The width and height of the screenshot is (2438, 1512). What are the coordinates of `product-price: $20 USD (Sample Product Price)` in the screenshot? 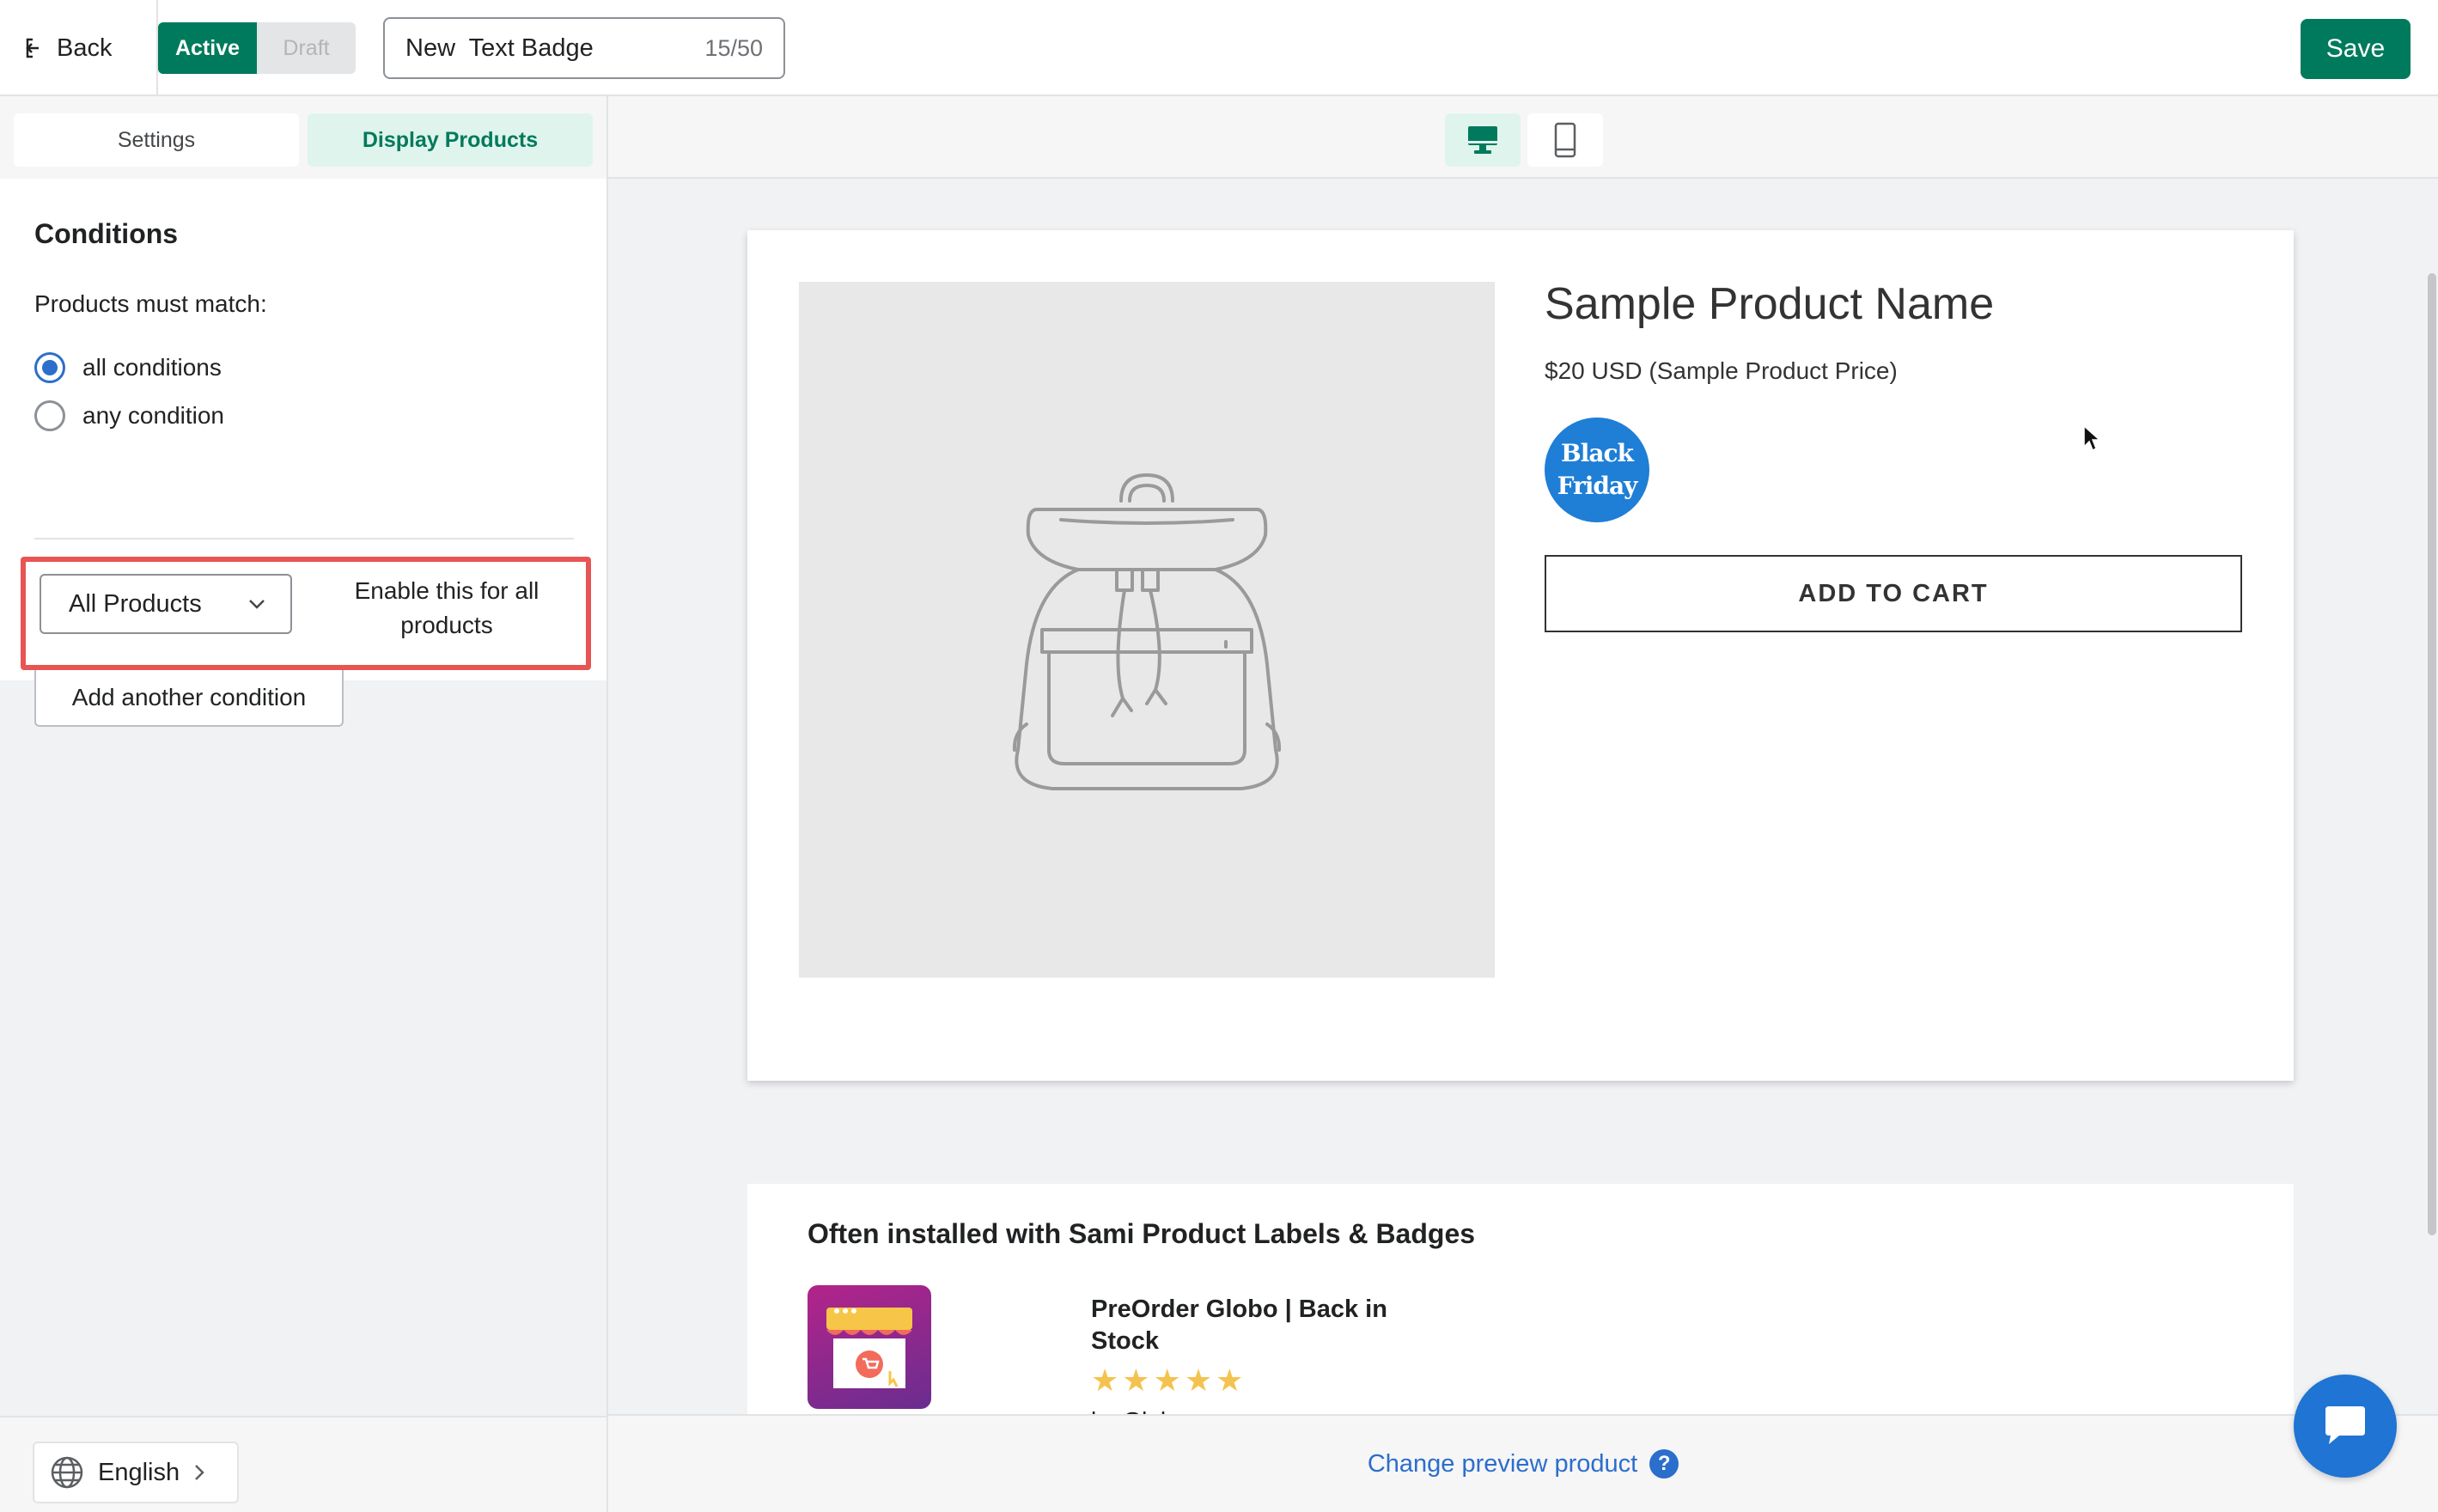 It's located at (1722, 370).